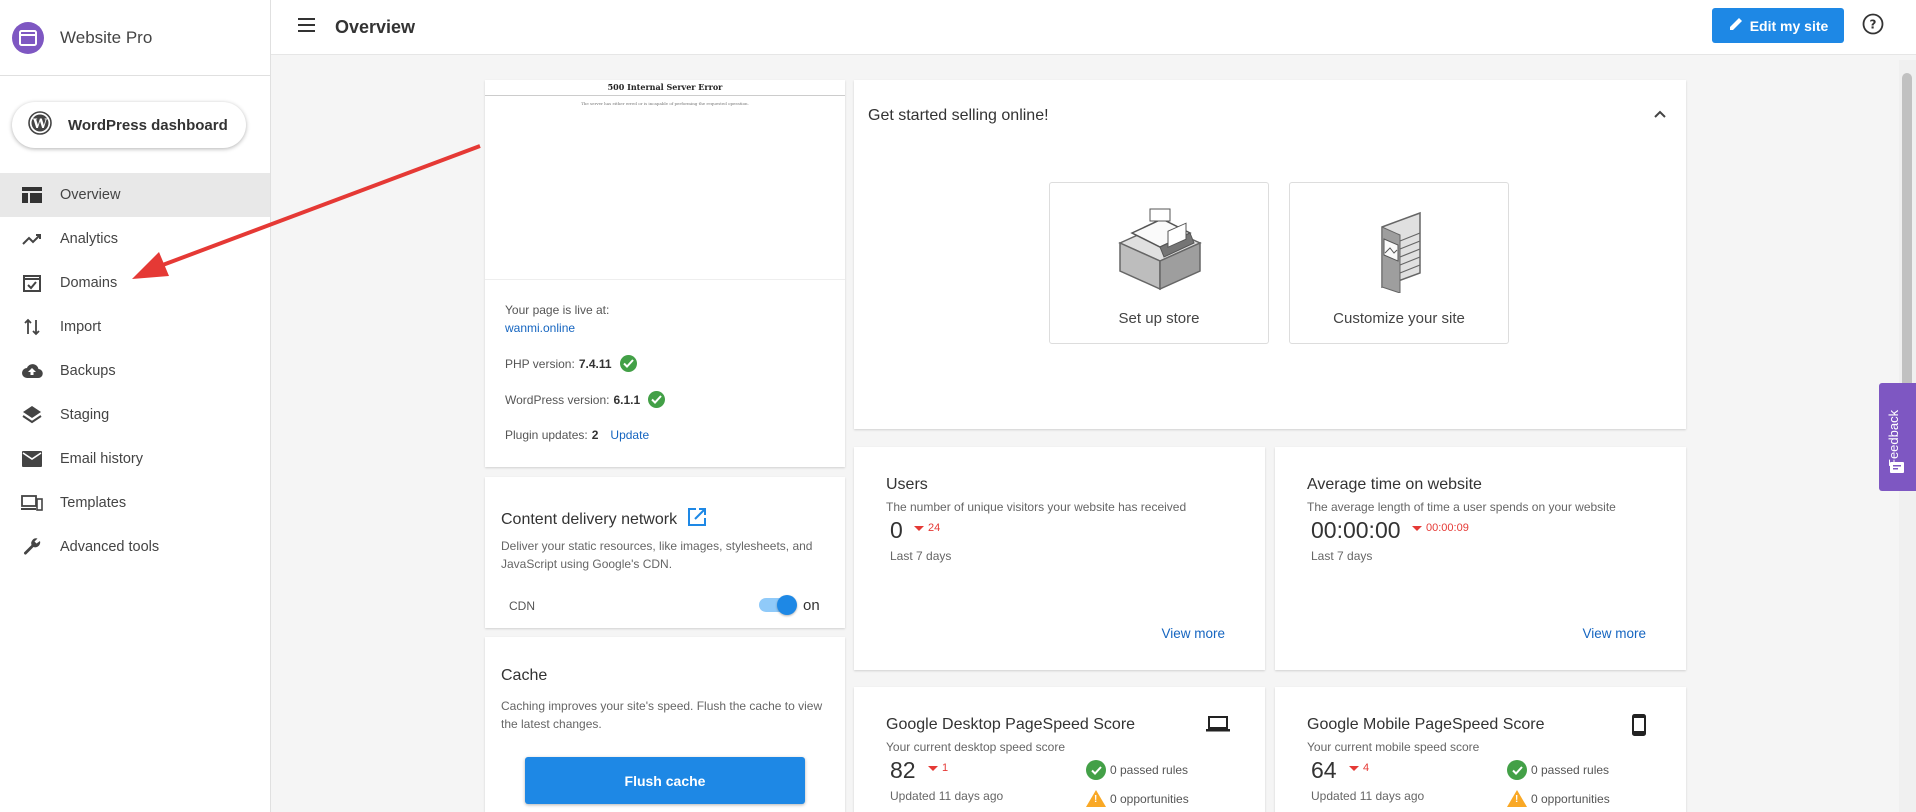 Image resolution: width=1916 pixels, height=812 pixels. Describe the element at coordinates (32, 327) in the screenshot. I see `import-arrows-icon` at that location.